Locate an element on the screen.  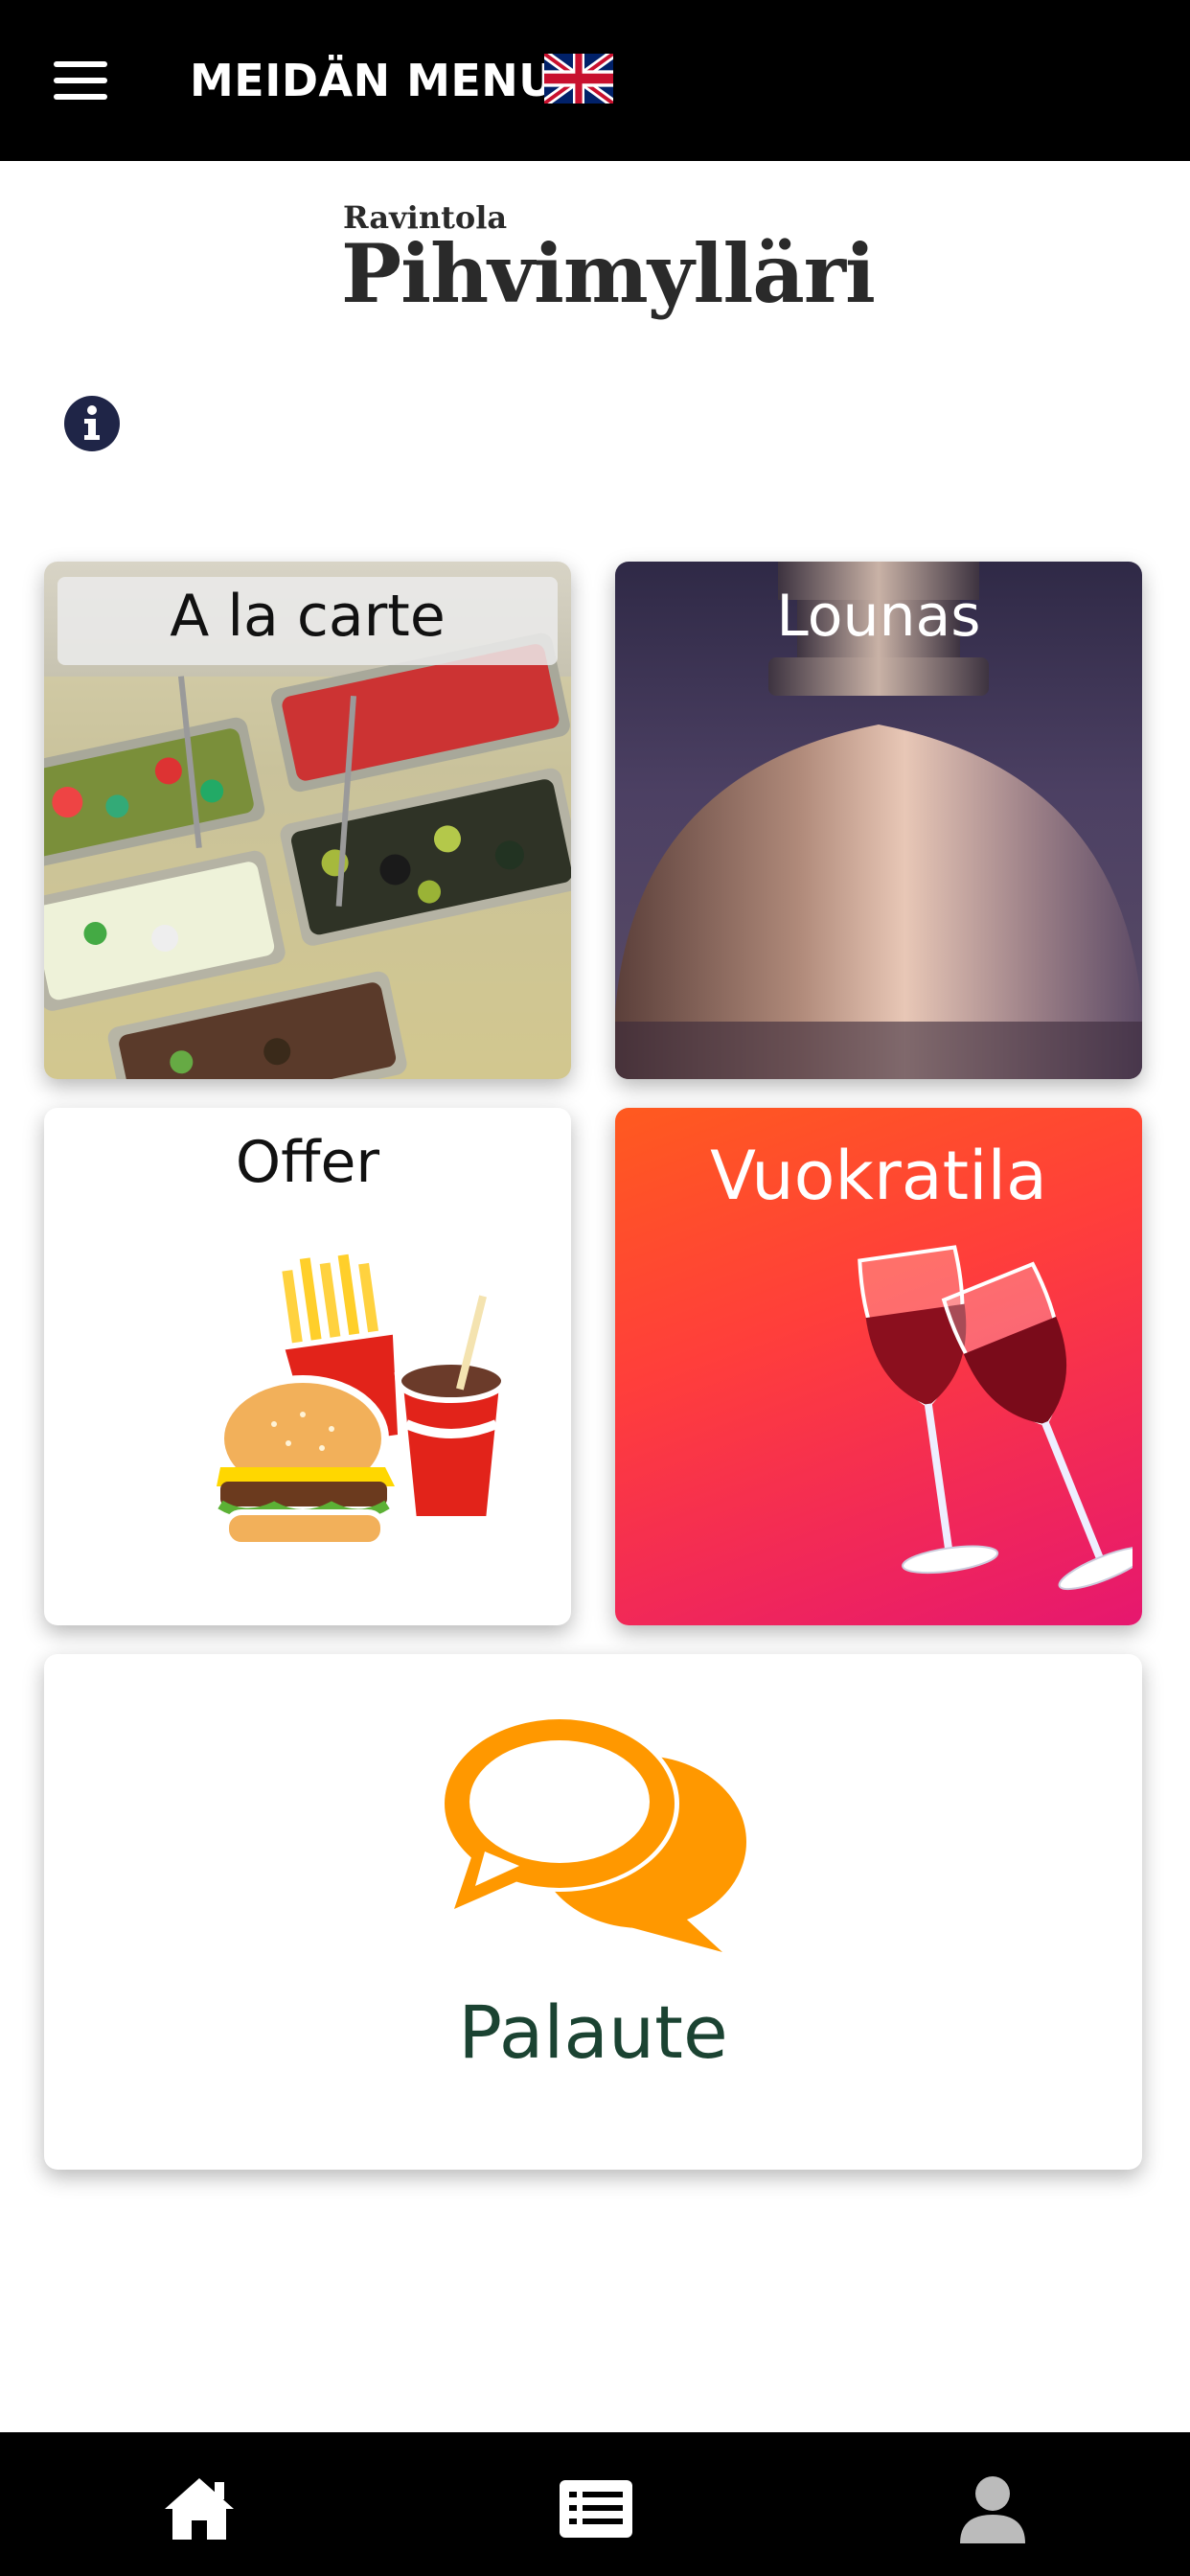
chat-bubbles-icon is located at coordinates (593, 1833).